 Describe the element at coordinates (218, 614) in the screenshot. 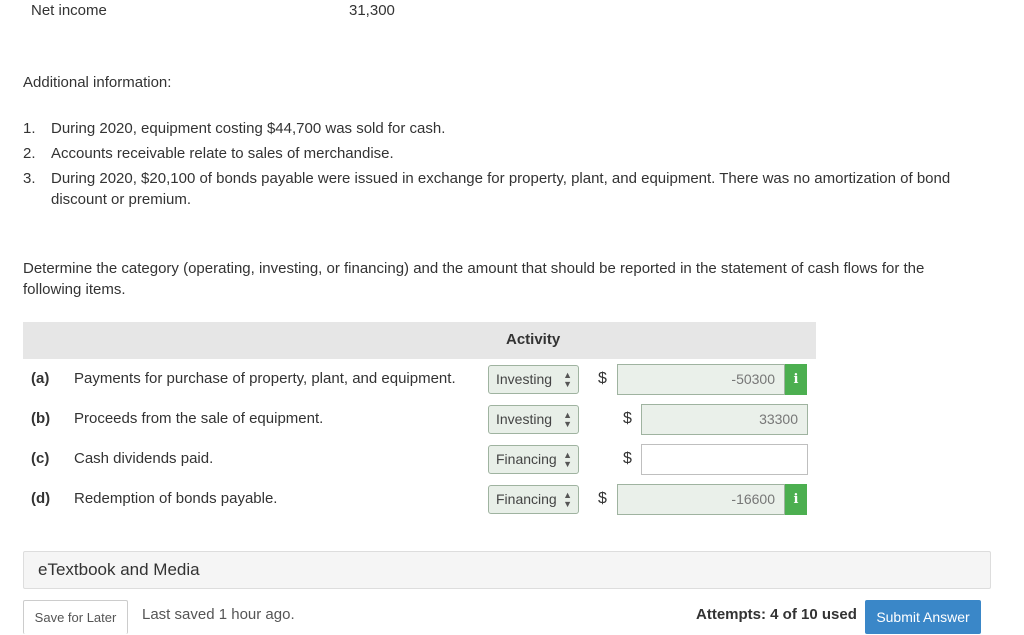

I see `last-saved-status: Last saved 1 hour ago.` at that location.